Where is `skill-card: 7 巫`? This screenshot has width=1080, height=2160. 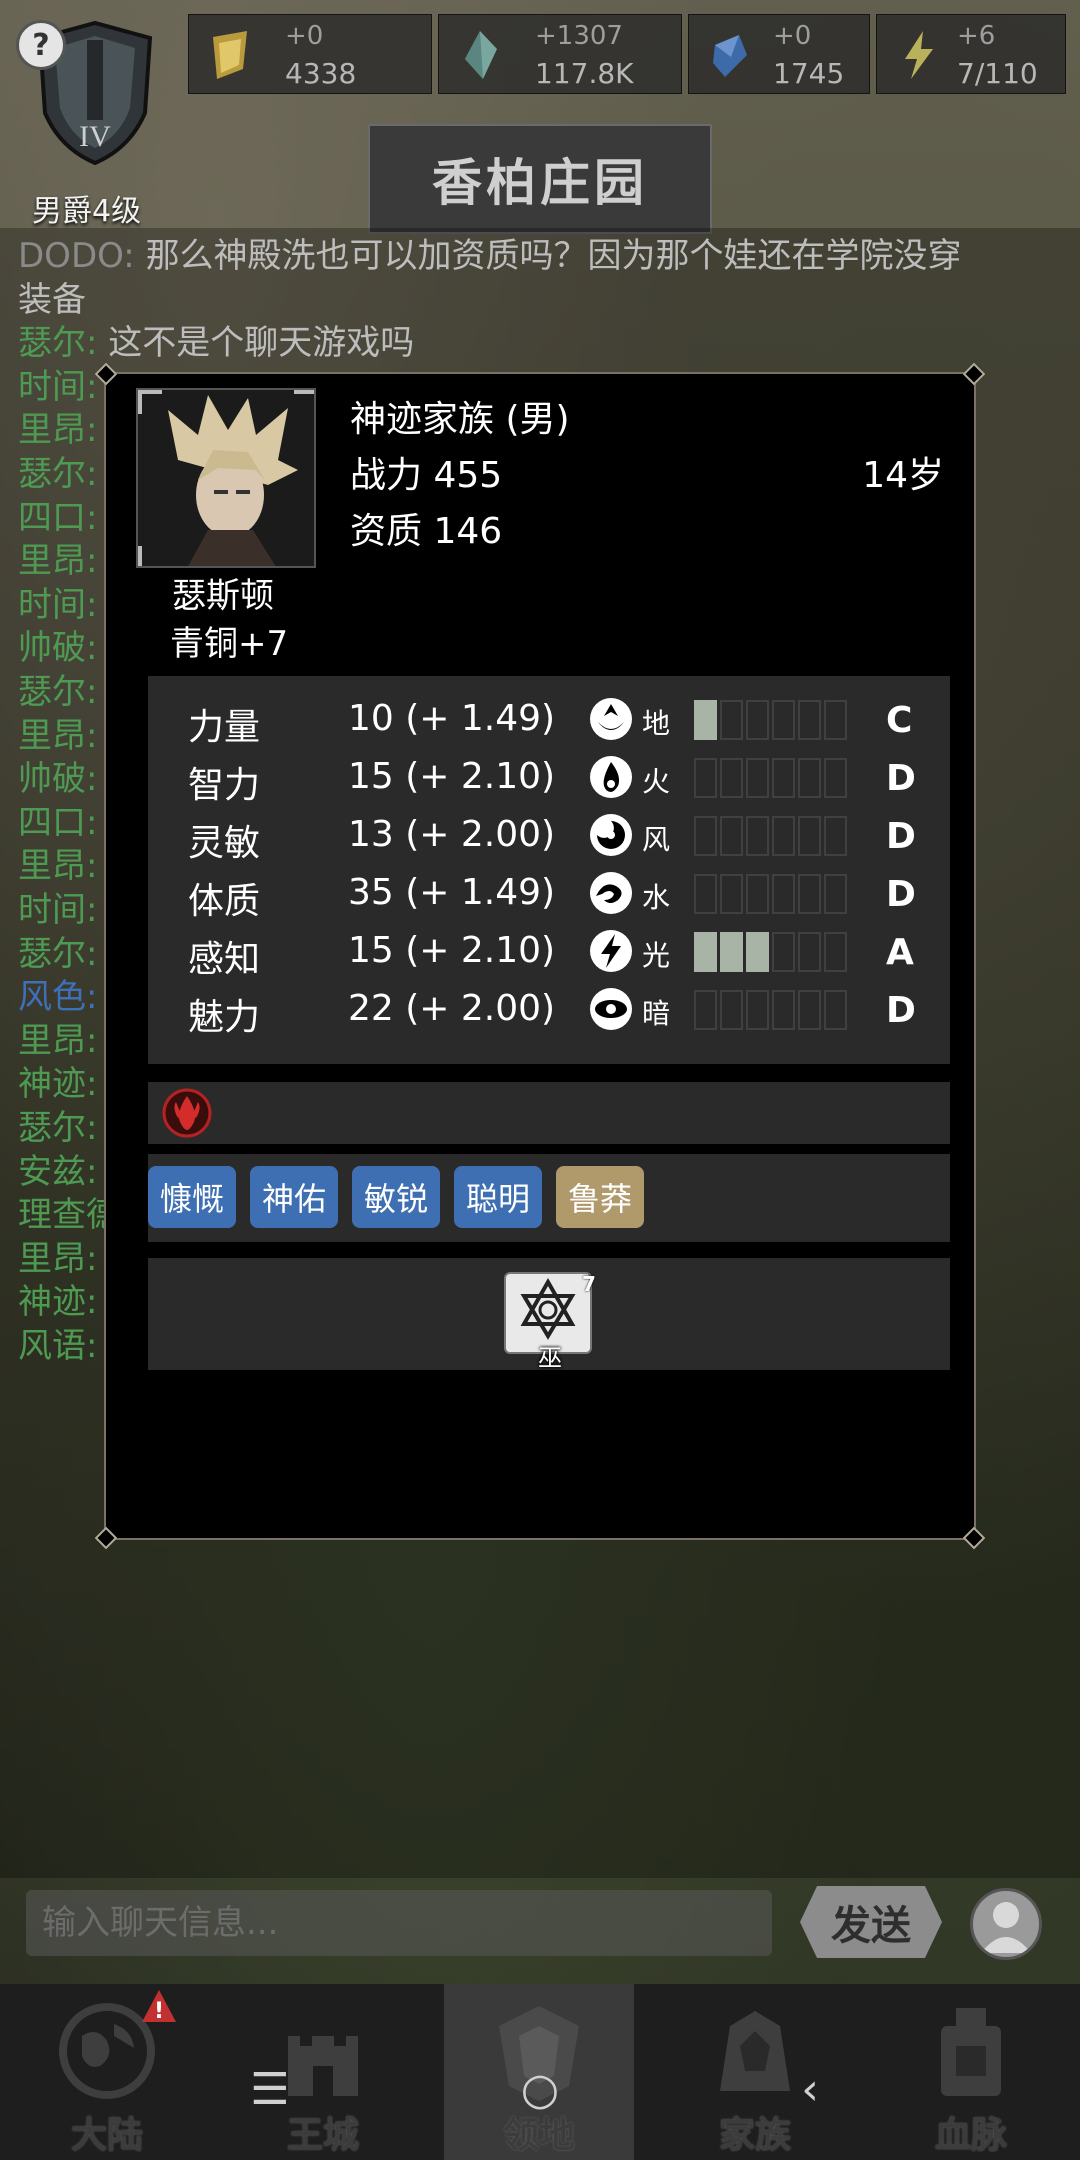 skill-card: 7 巫 is located at coordinates (550, 1322).